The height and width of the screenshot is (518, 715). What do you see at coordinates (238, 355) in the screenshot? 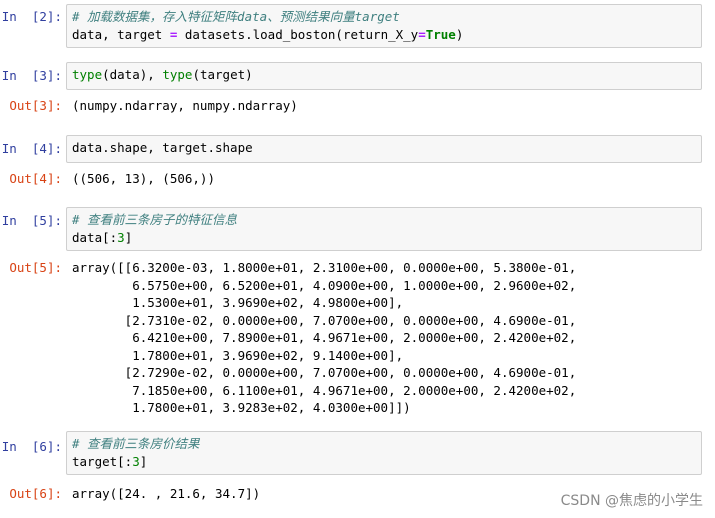
I see `output-line: 1.7800e+01, 3.9690e+02, 9.1400e+00],` at bounding box center [238, 355].